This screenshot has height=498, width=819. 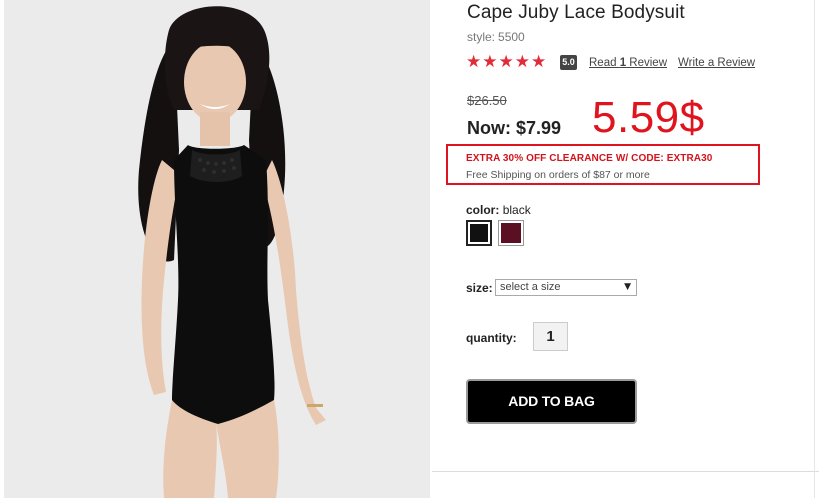 I want to click on read-reviews-prefix: Read, so click(x=604, y=63).